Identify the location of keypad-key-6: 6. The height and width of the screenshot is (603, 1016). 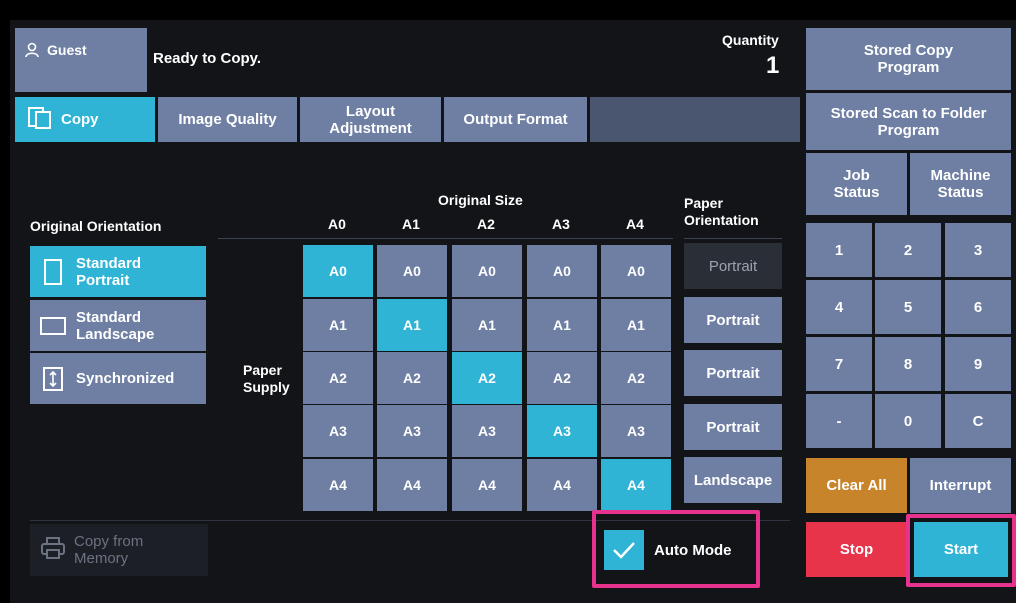
(978, 307).